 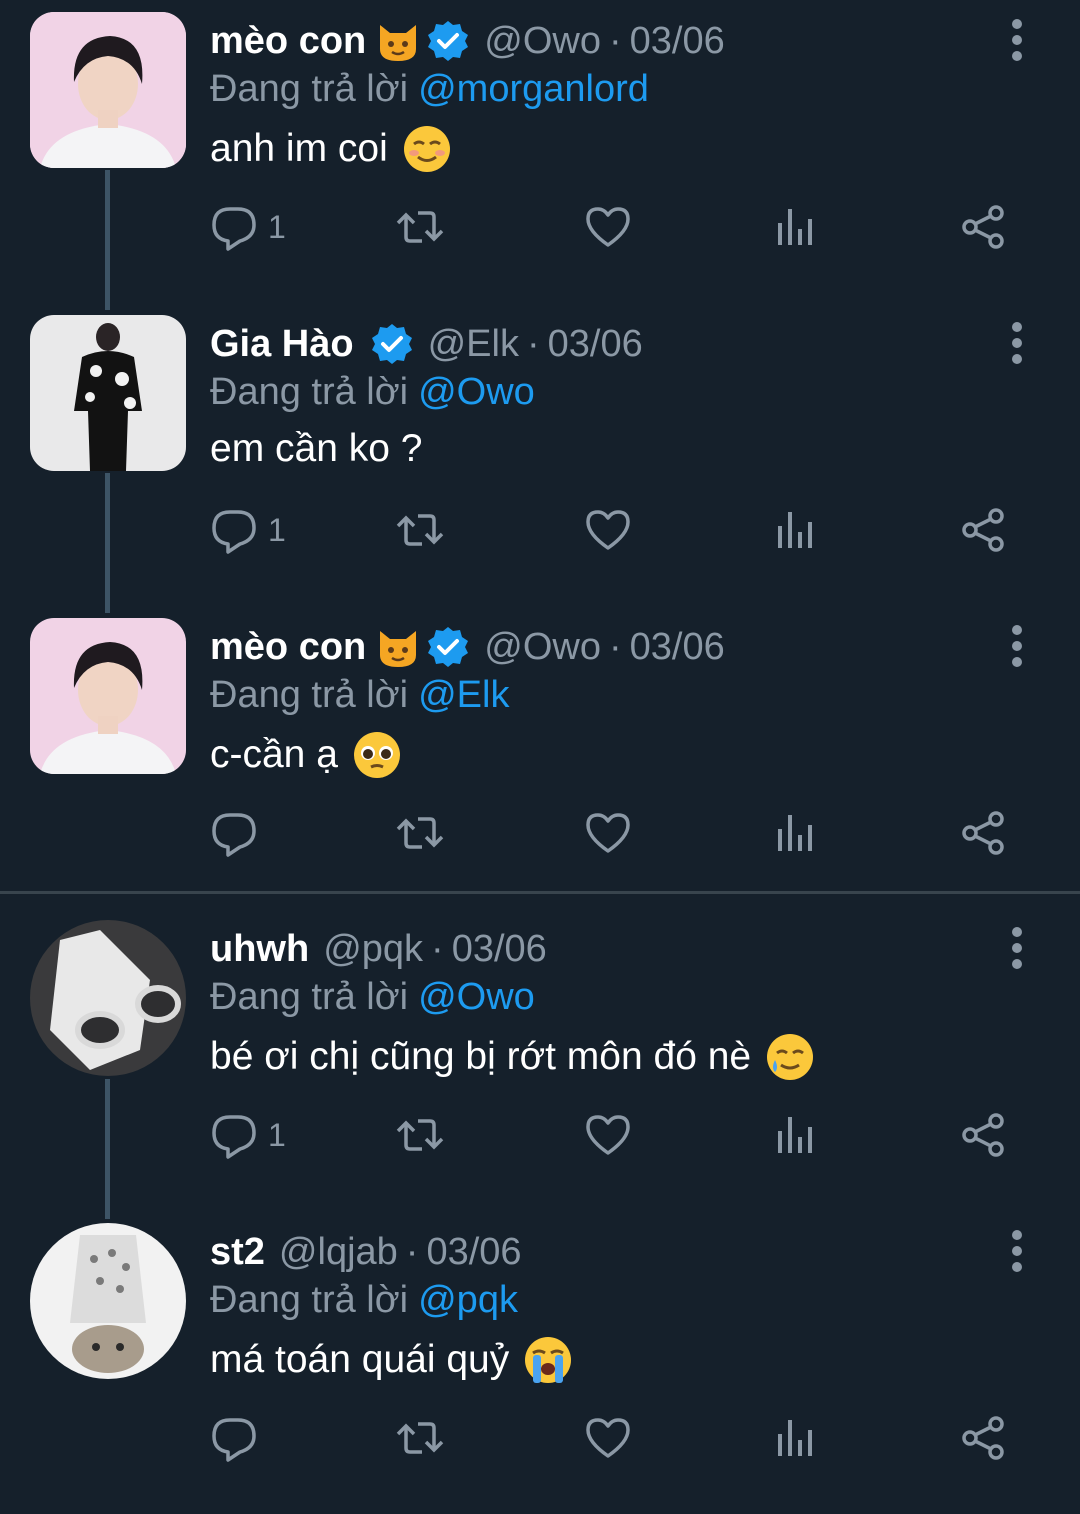 What do you see at coordinates (274, 754) in the screenshot?
I see `tweet-text-content: c-cần ạ` at bounding box center [274, 754].